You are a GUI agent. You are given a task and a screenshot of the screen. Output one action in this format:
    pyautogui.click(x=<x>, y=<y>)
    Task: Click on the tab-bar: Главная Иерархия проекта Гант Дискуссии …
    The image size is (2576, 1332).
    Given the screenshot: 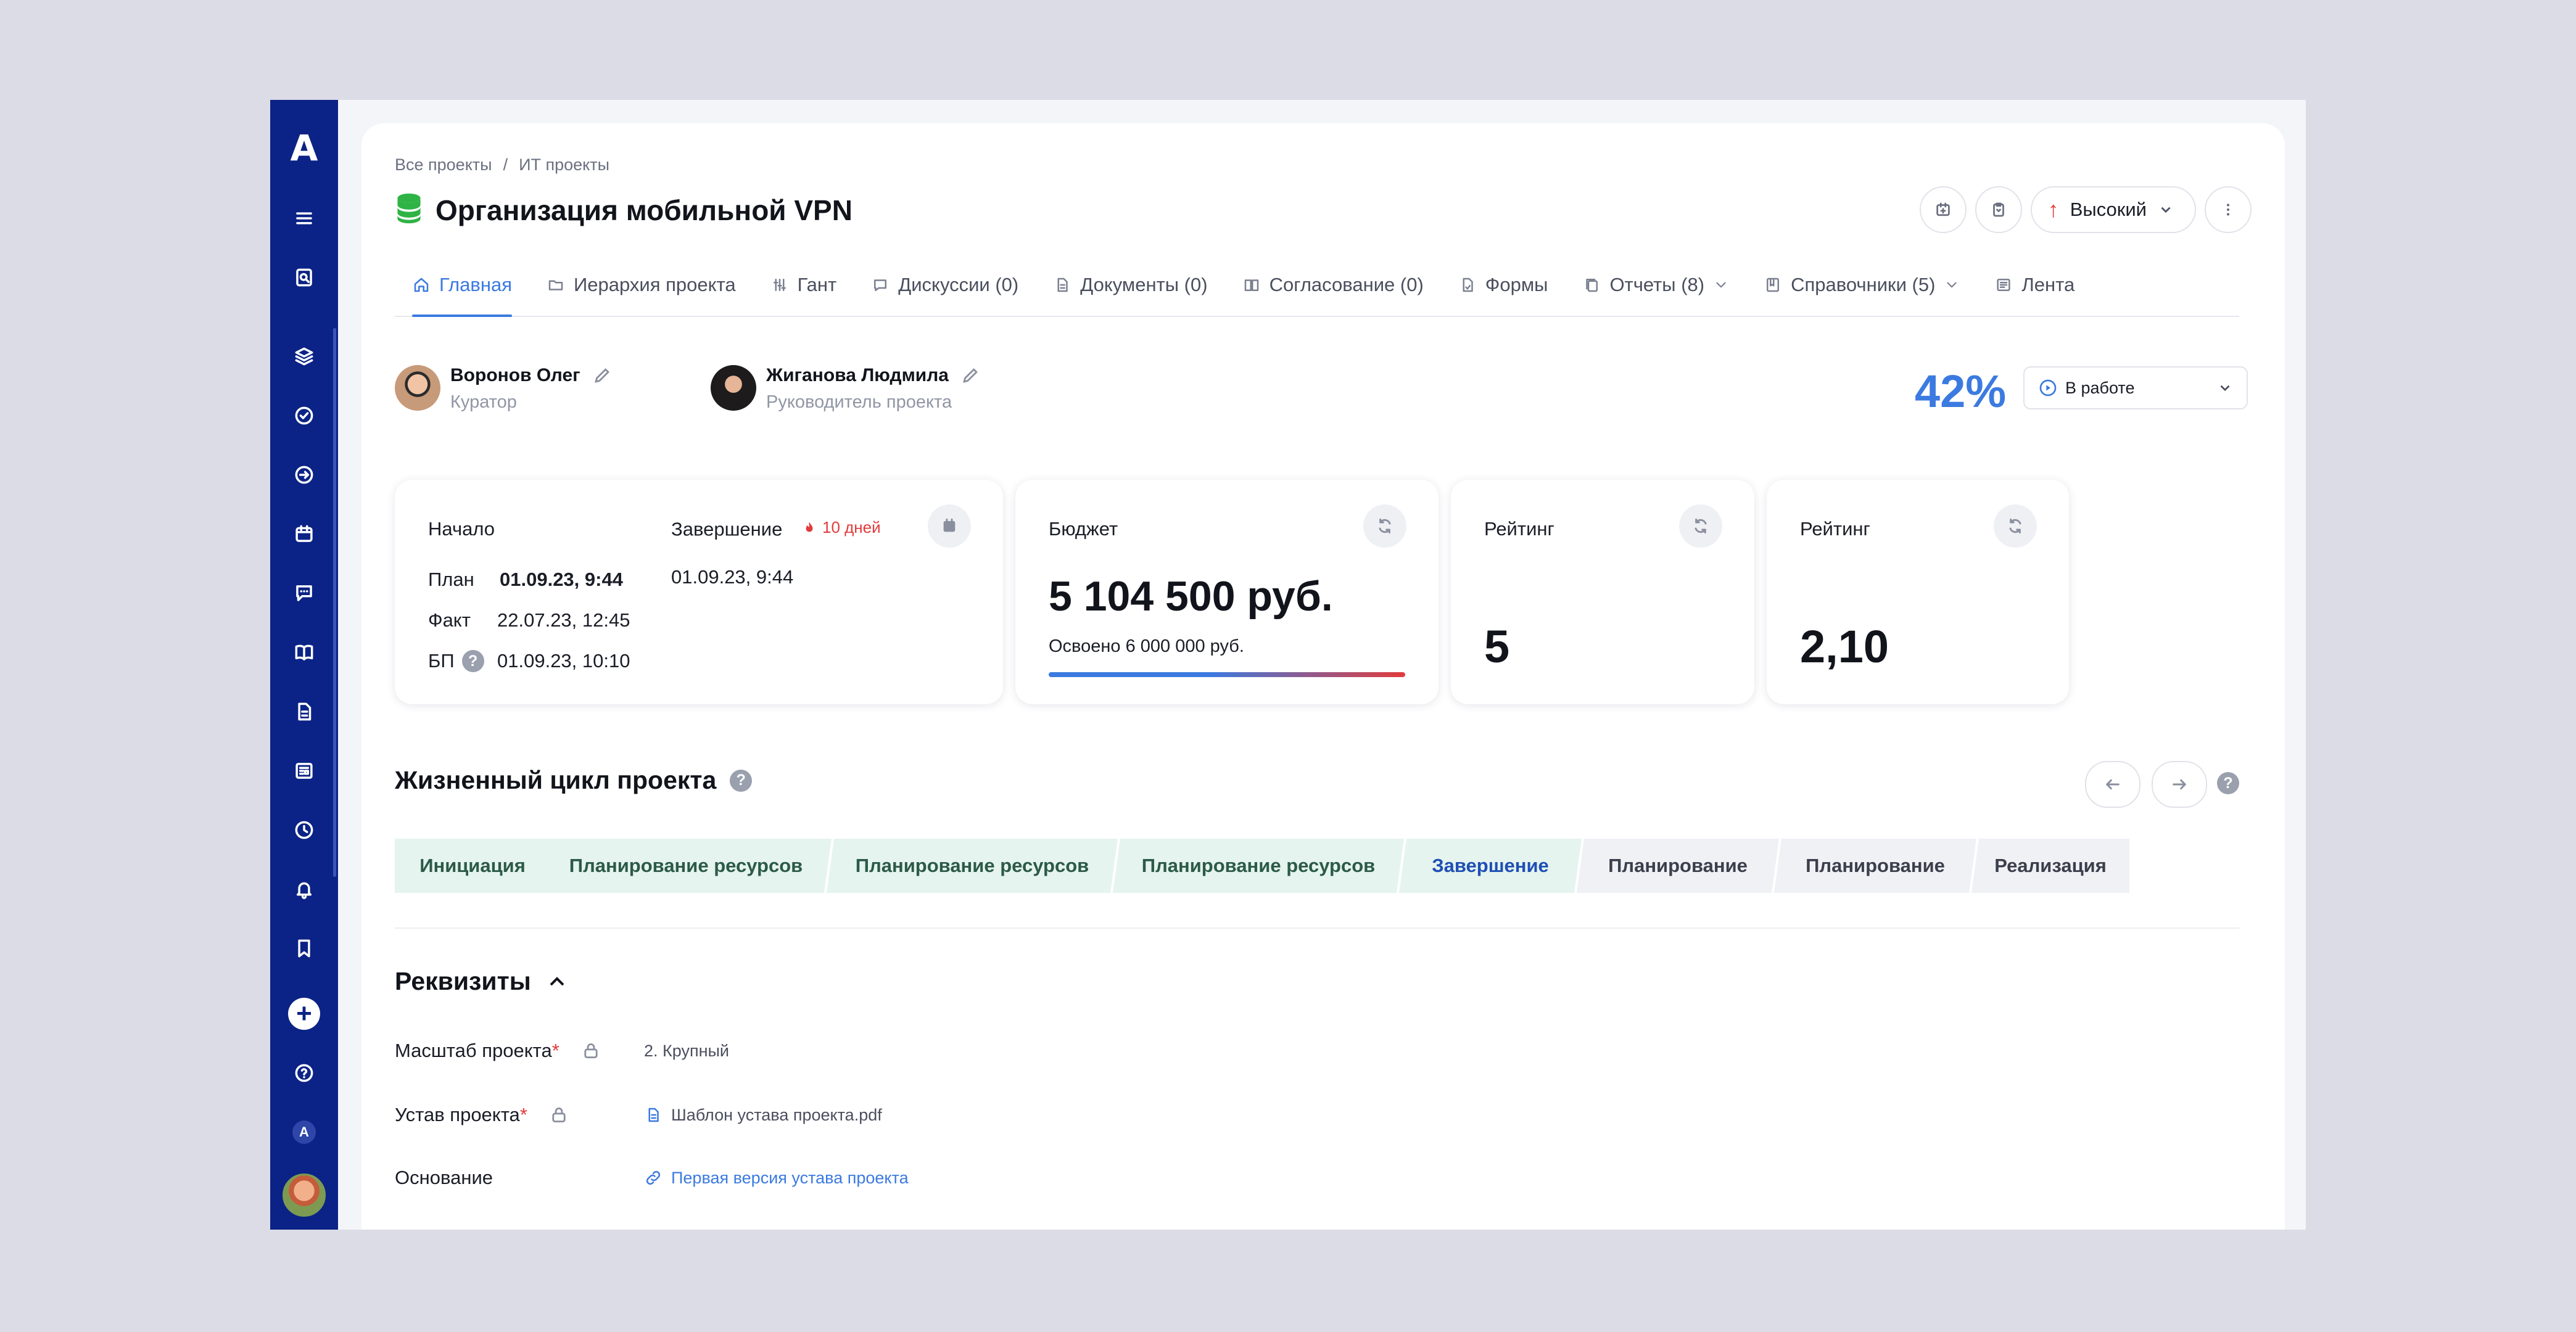 What is the action you would take?
    pyautogui.click(x=1317, y=286)
    